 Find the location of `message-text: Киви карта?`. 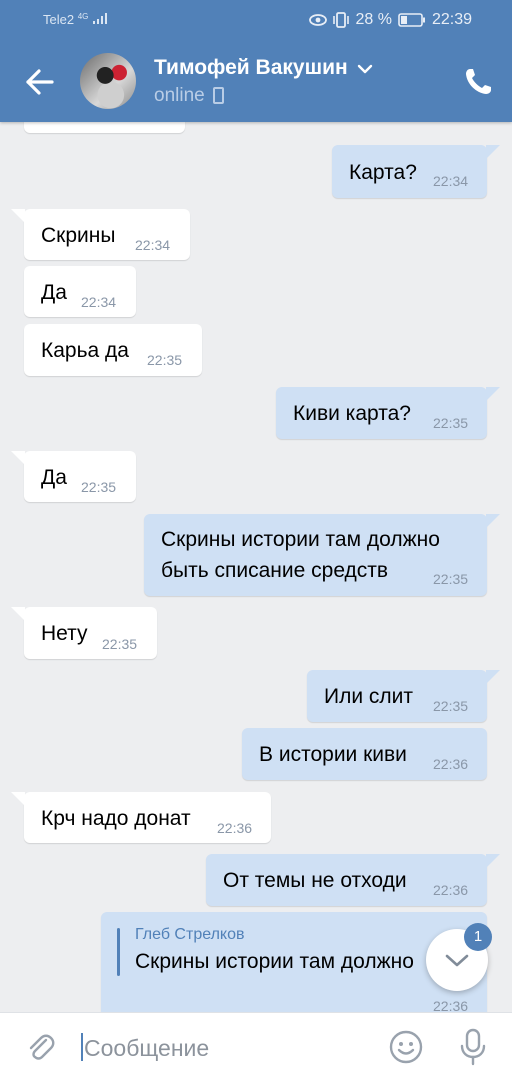

message-text: Киви карта? is located at coordinates (352, 413).